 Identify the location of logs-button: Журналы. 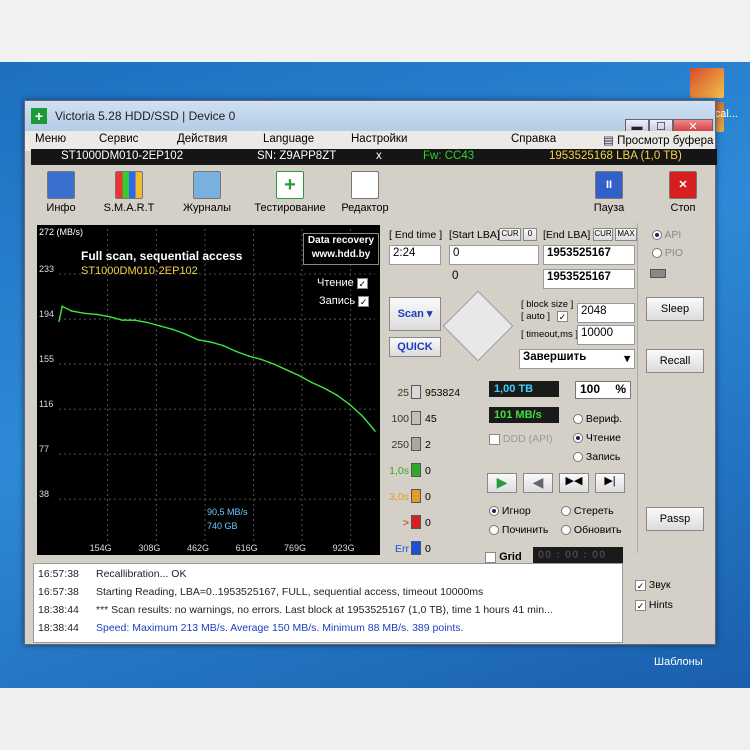
(207, 195).